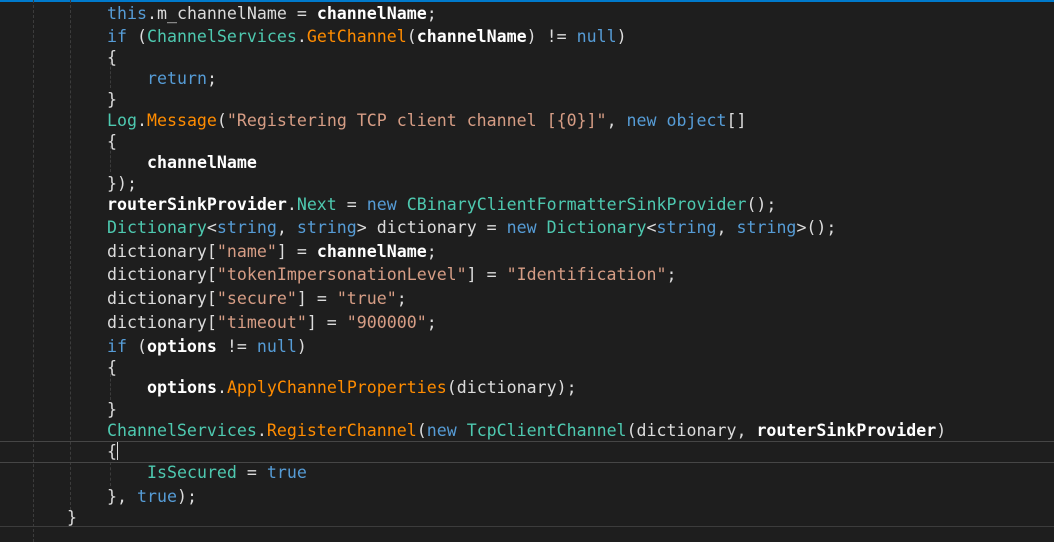 The height and width of the screenshot is (542, 1054). Describe the element at coordinates (316, 204) in the screenshot. I see `code-token: Next` at that location.